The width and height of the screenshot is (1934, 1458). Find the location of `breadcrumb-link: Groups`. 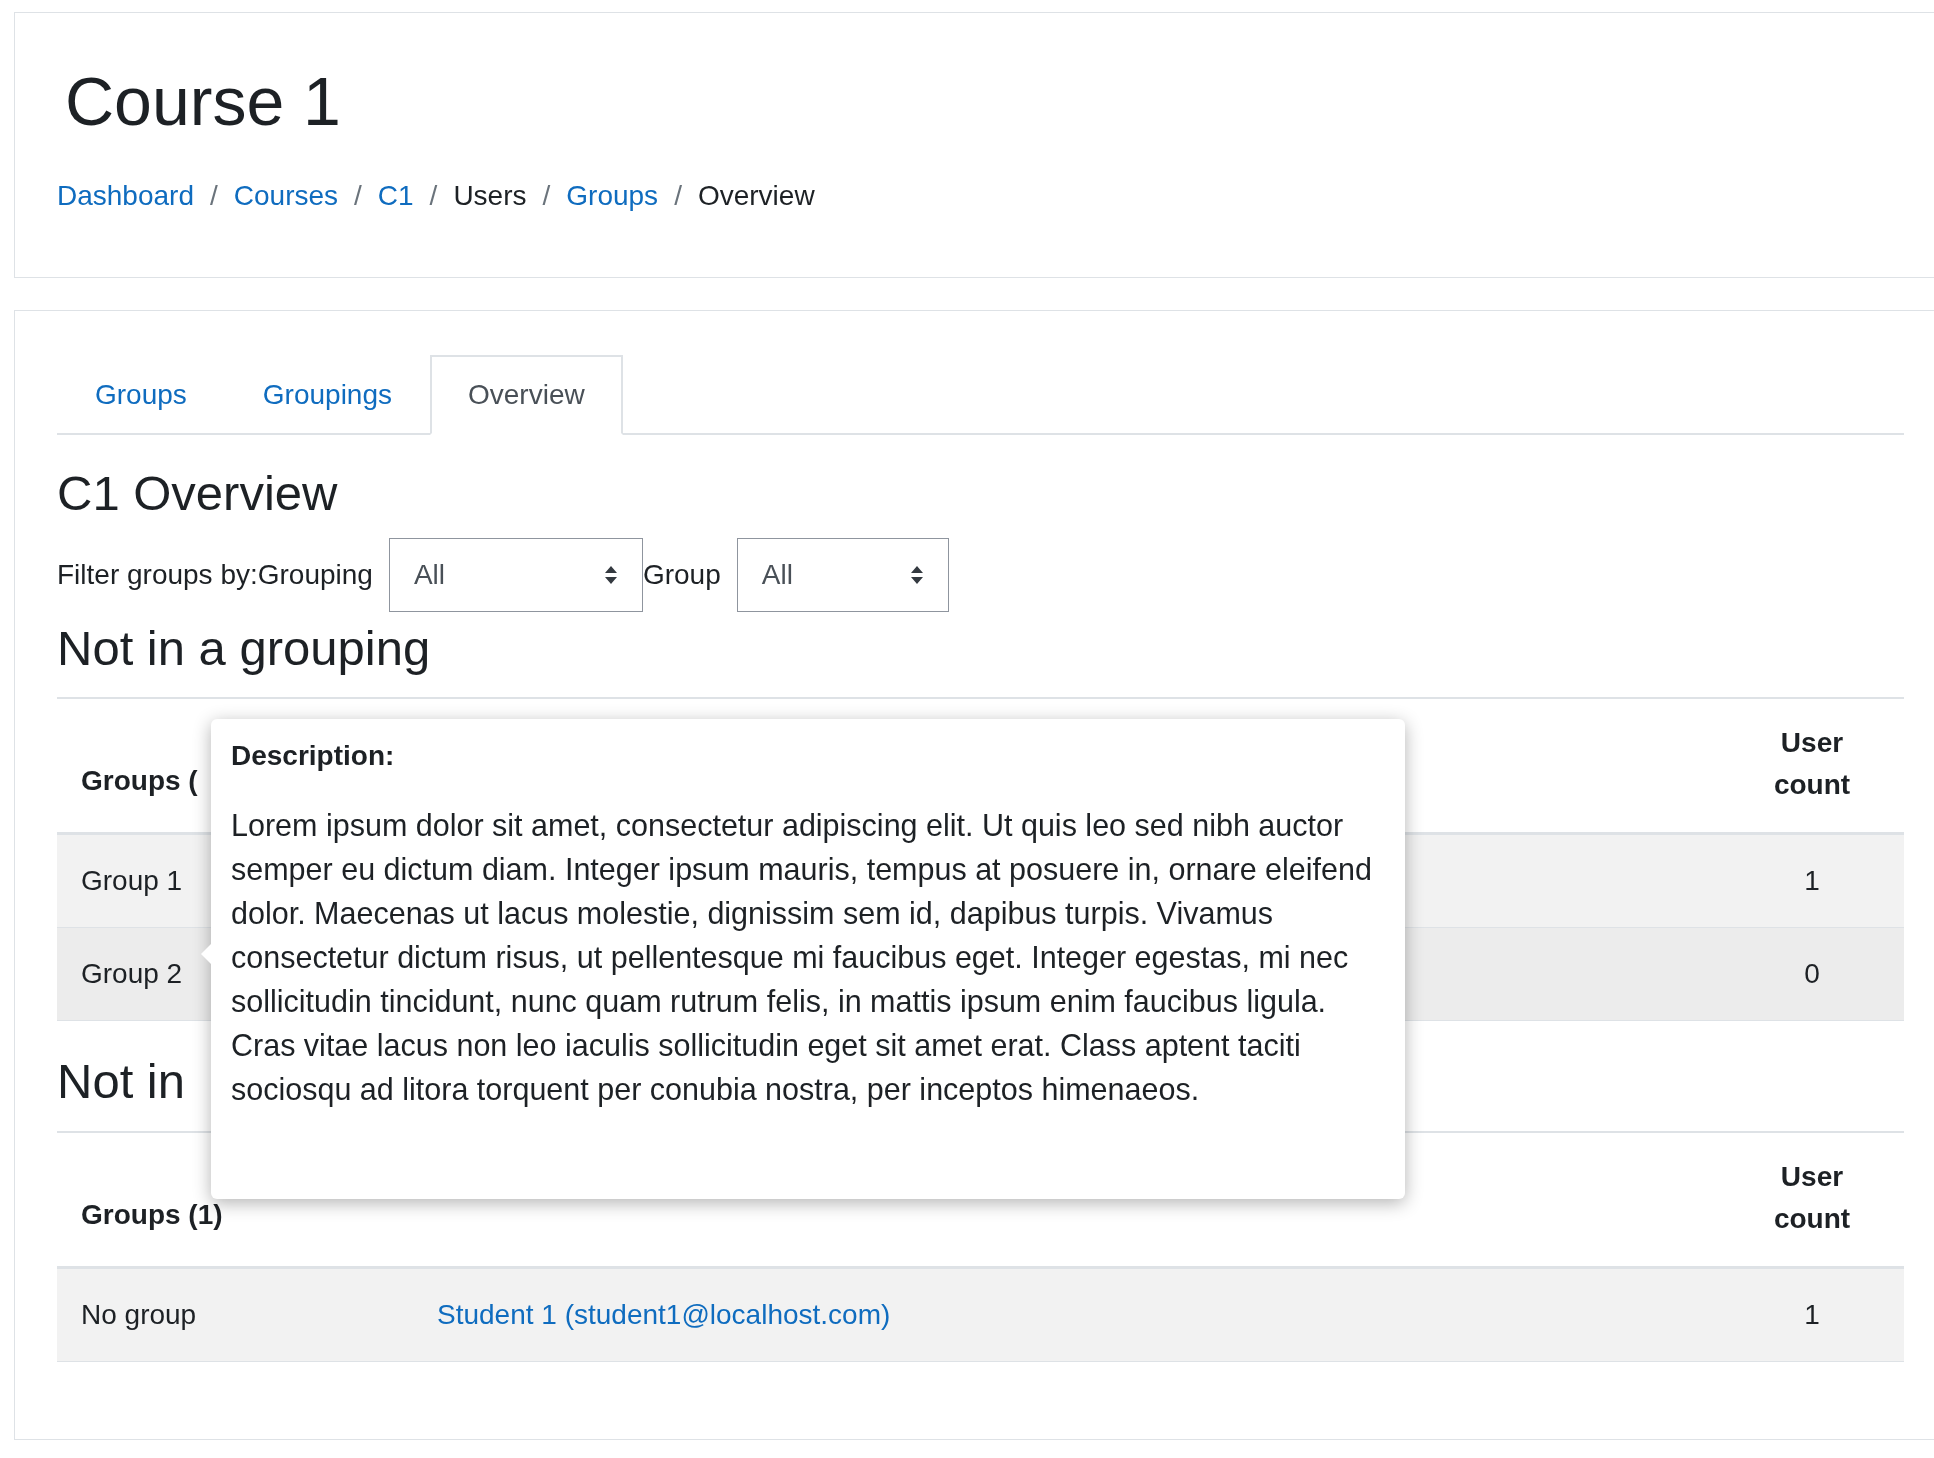

breadcrumb-link: Groups is located at coordinates (612, 196).